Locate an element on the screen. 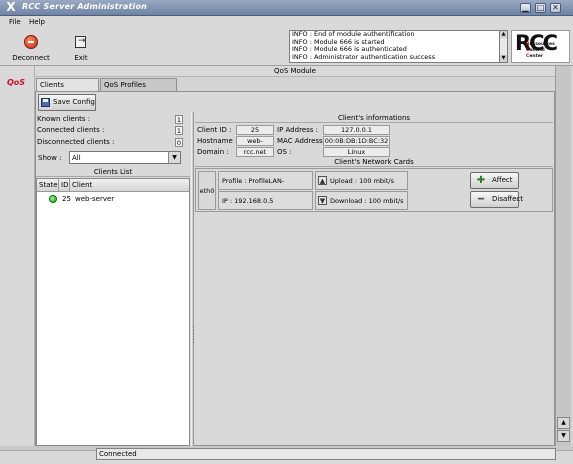  client-info-title: Client's informations is located at coordinates (374, 118).